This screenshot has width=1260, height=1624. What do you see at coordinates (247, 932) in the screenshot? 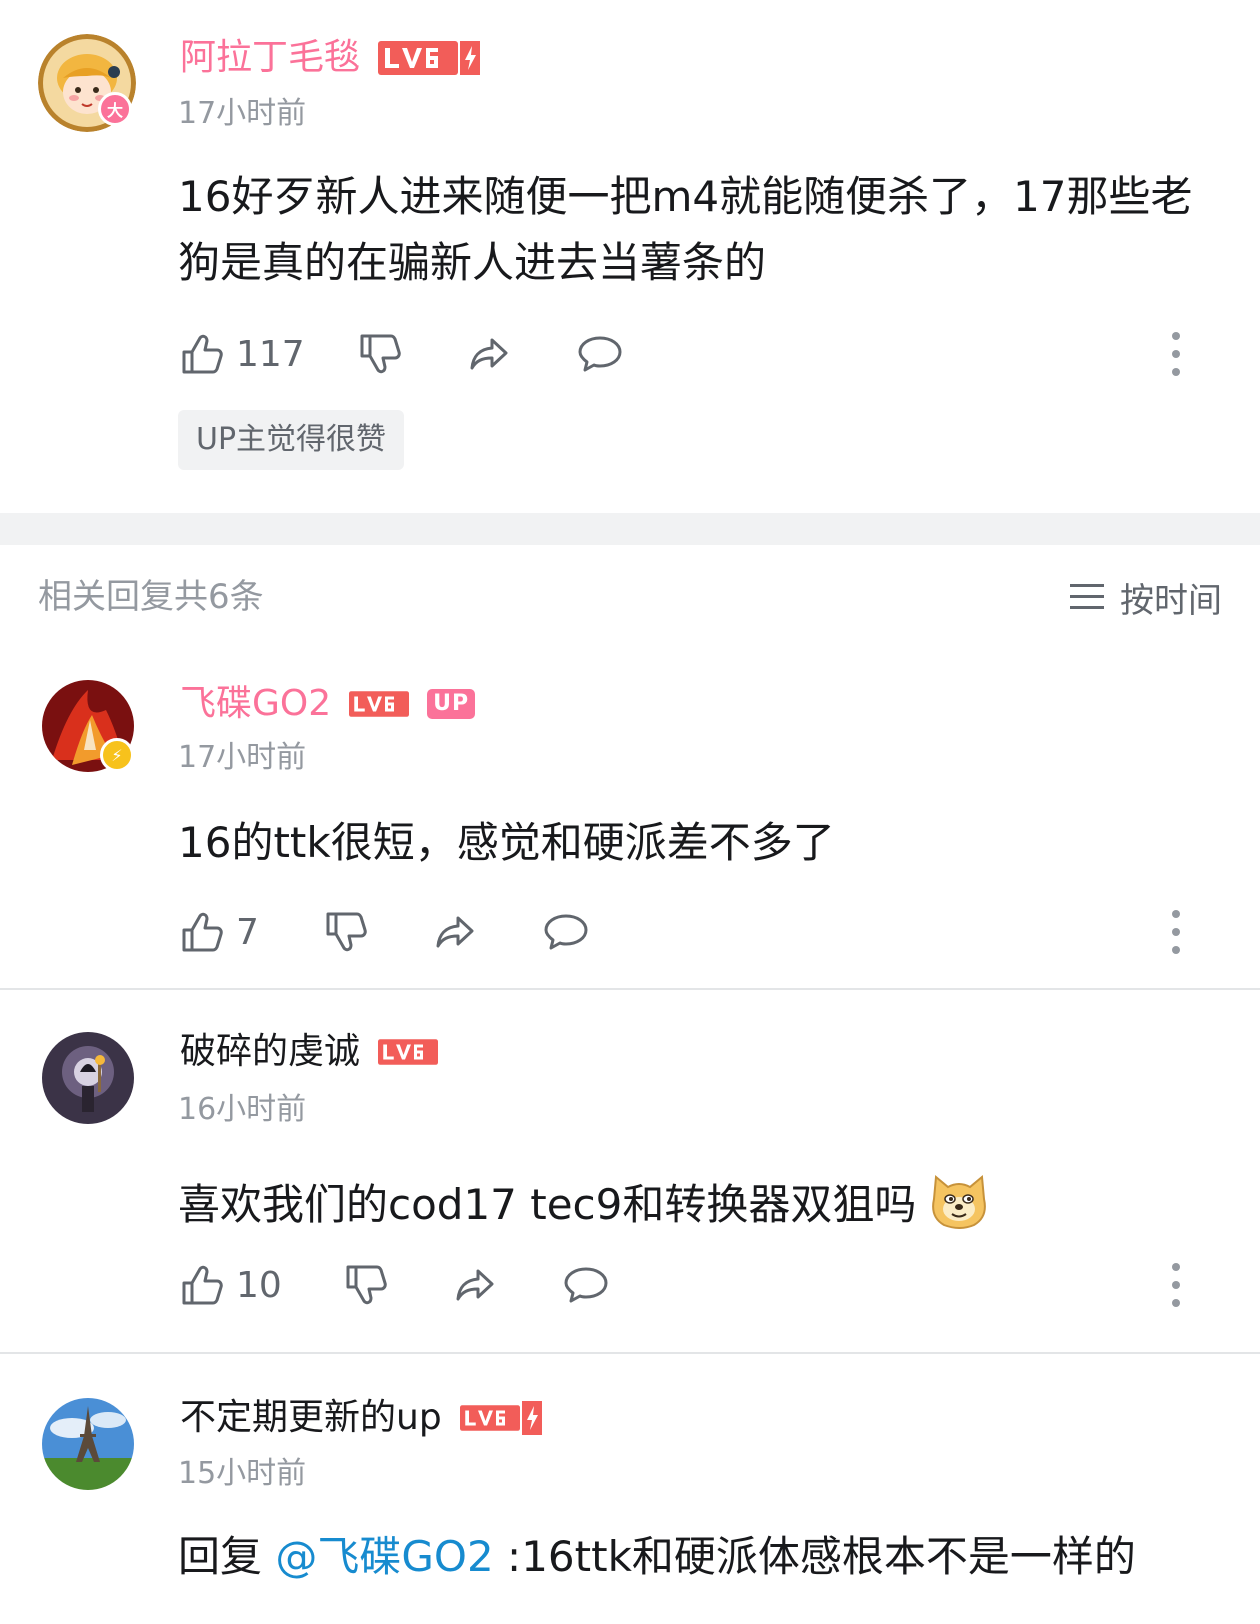
I see `like-count: 7` at bounding box center [247, 932].